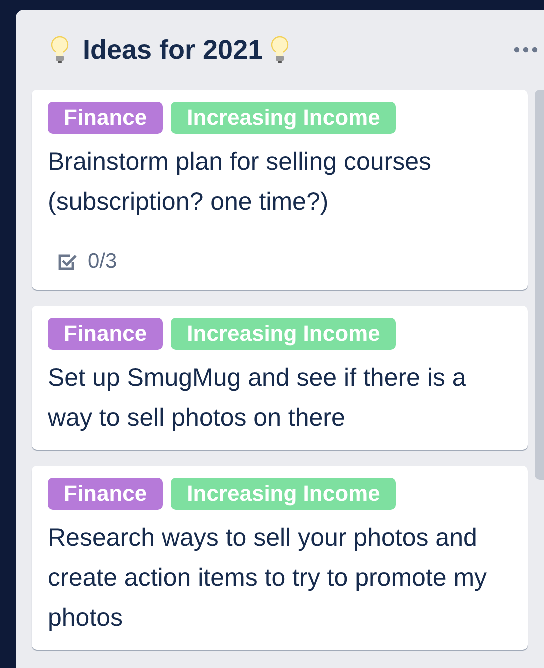  I want to click on more-menu-icon, so click(526, 50).